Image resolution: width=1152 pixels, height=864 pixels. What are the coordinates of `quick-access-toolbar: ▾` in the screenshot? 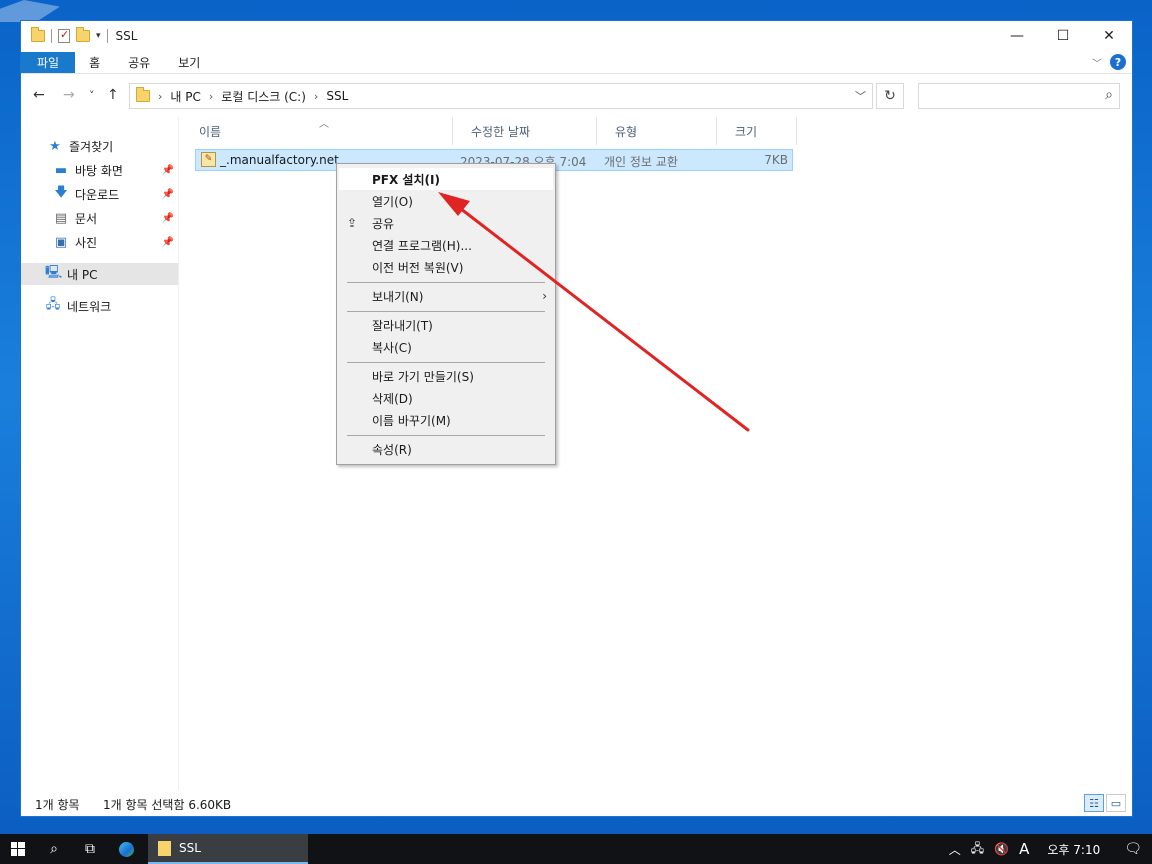 It's located at (64, 36).